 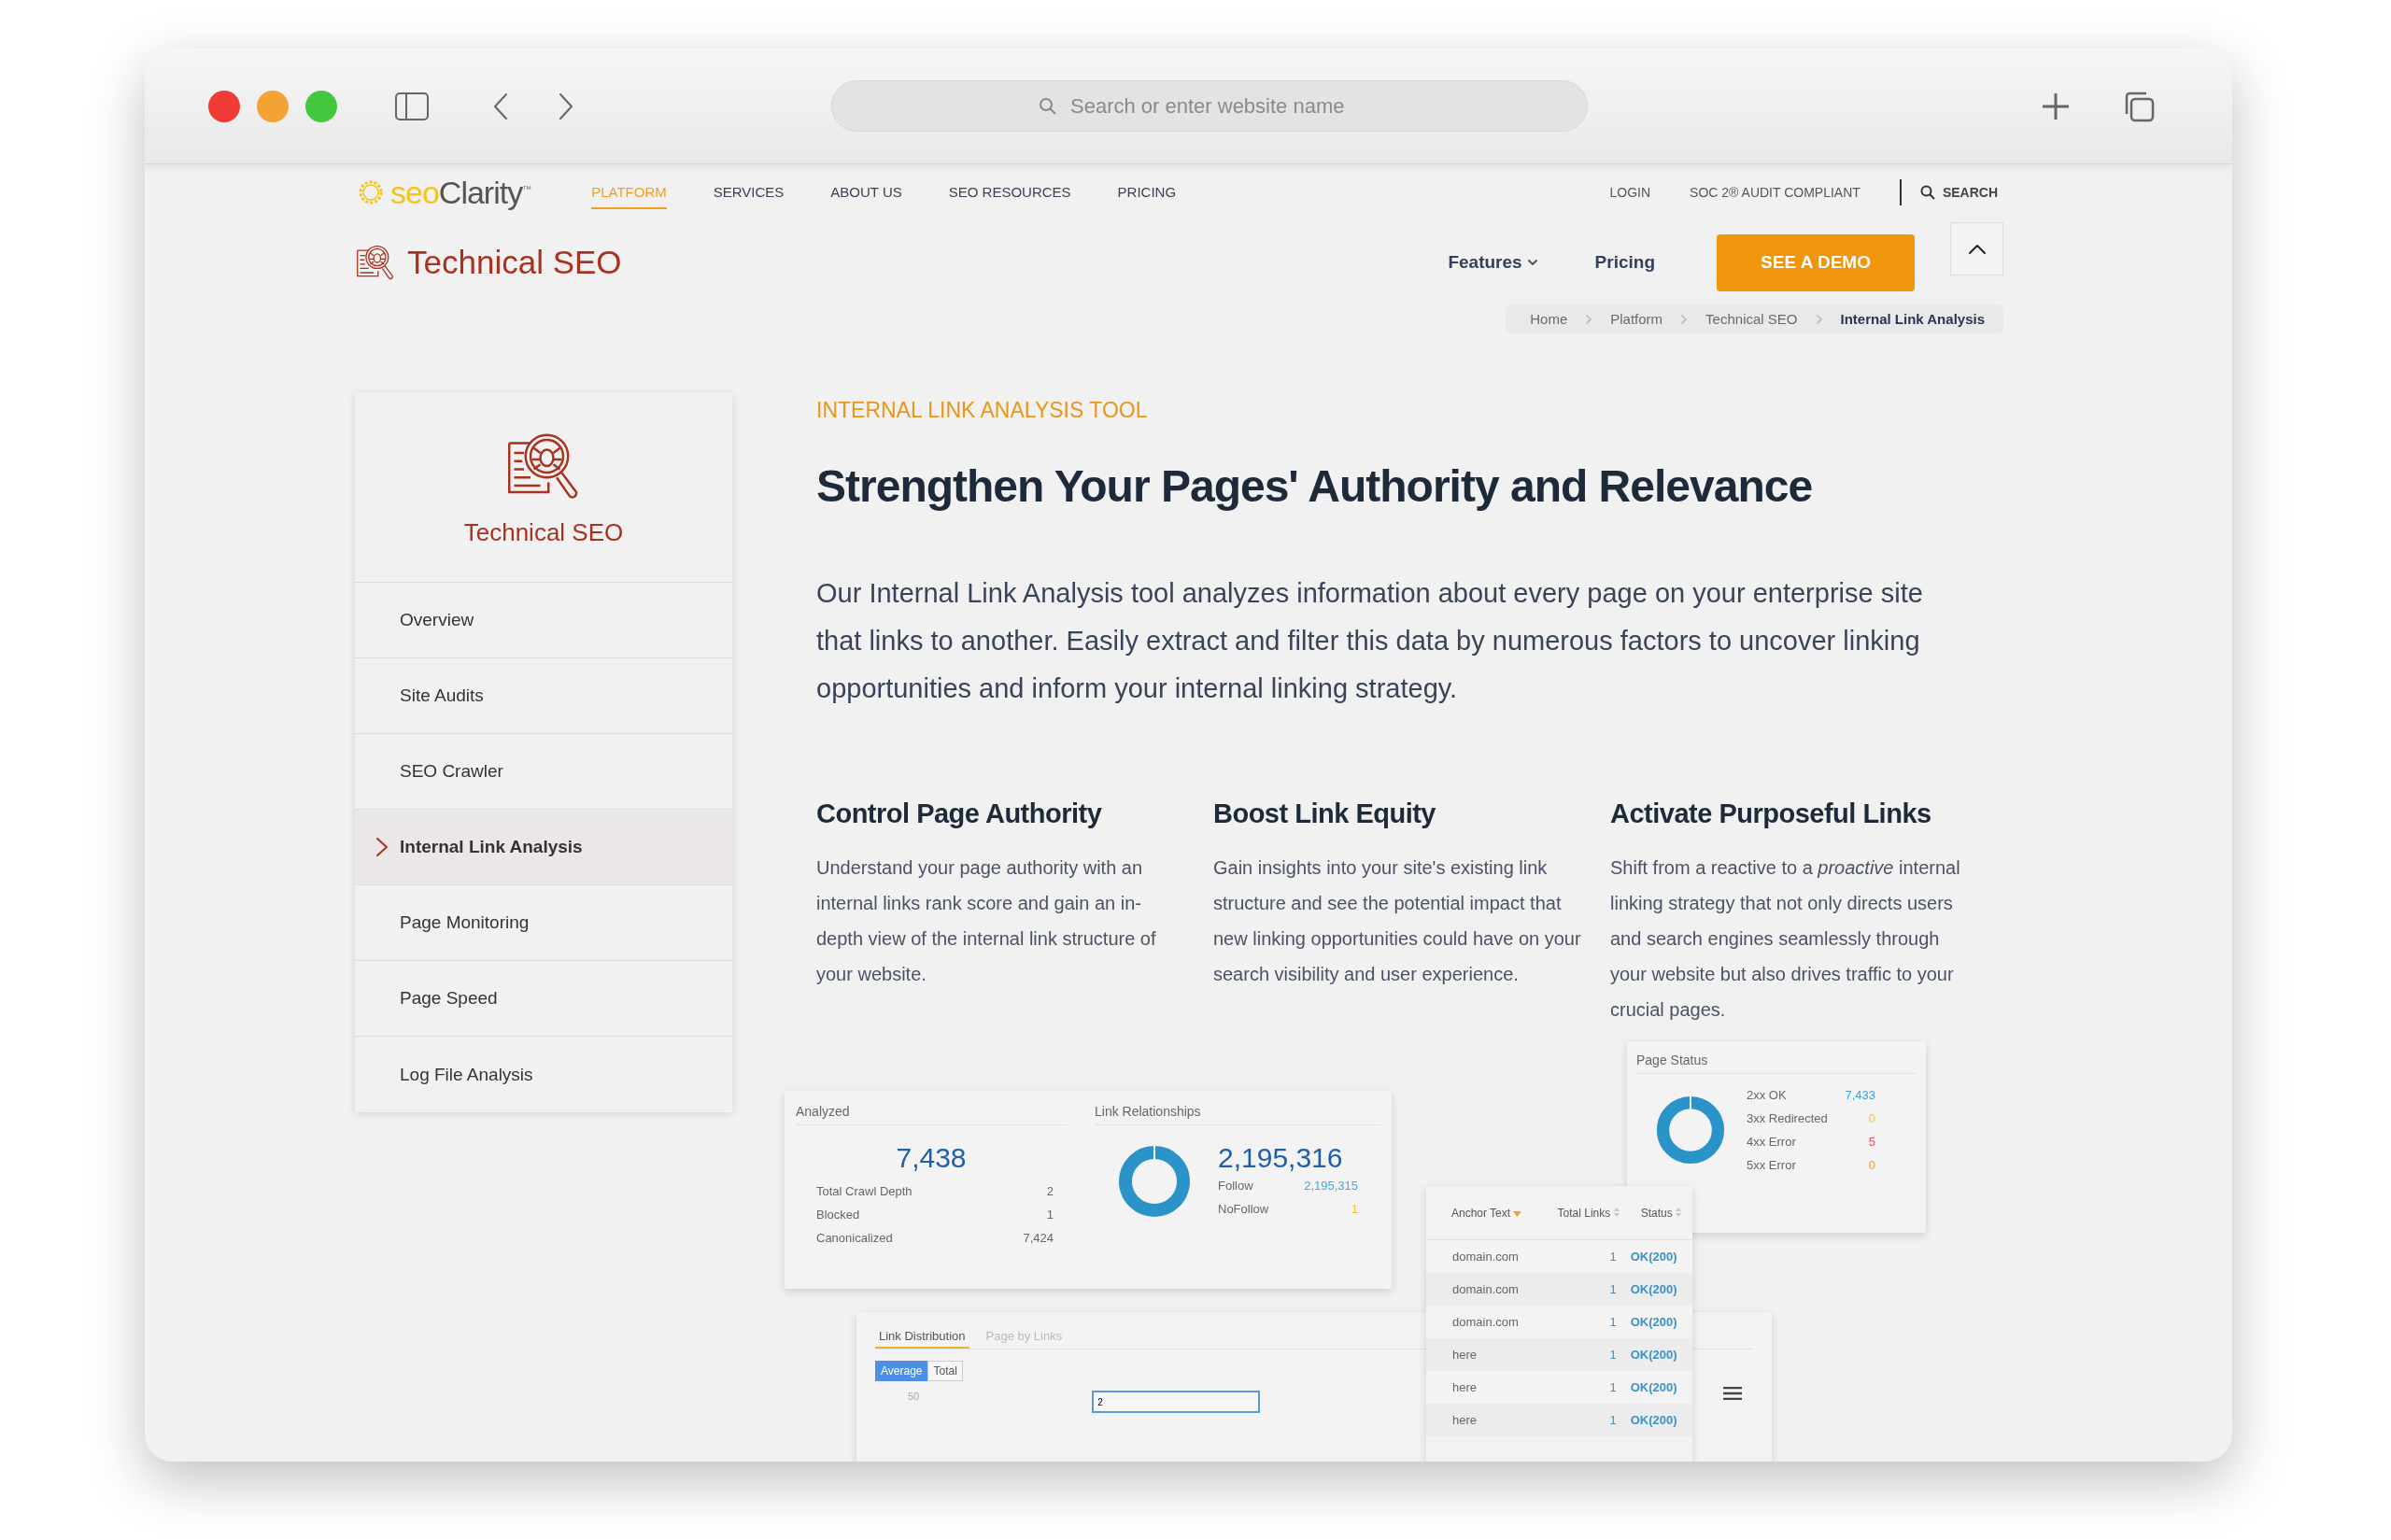 I want to click on card-title: Analyzed, so click(x=932, y=1114).